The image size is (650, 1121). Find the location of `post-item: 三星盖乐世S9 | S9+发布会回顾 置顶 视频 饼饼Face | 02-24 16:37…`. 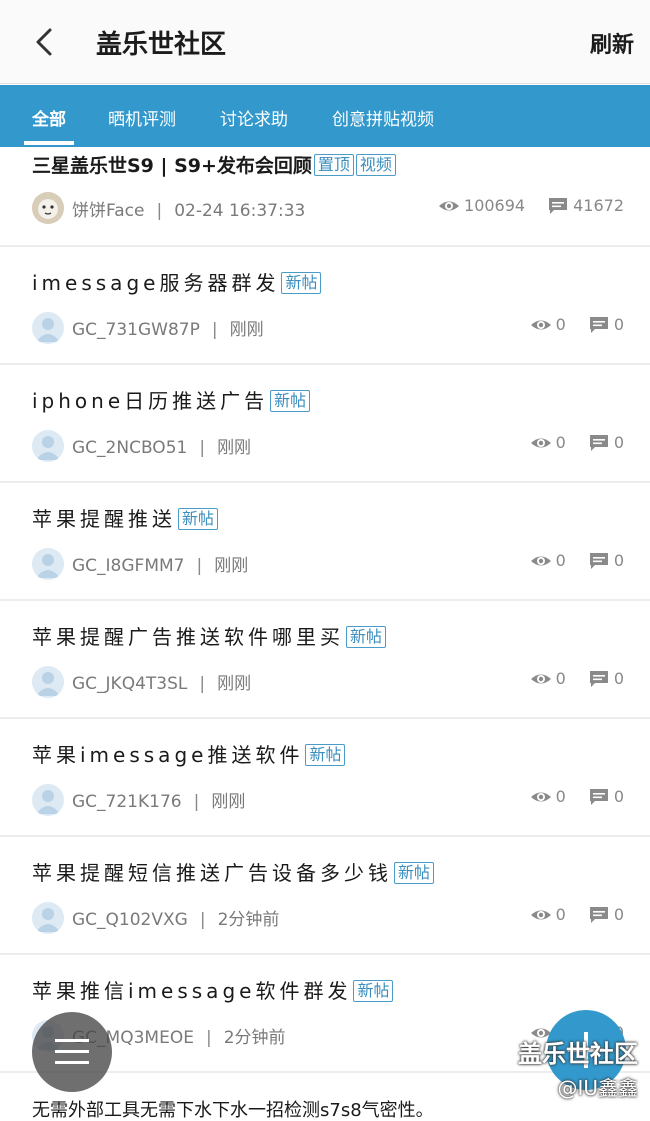

post-item: 三星盖乐世S9 | S9+发布会回顾 置顶 视频 饼饼Face | 02-24 16:37… is located at coordinates (325, 197).